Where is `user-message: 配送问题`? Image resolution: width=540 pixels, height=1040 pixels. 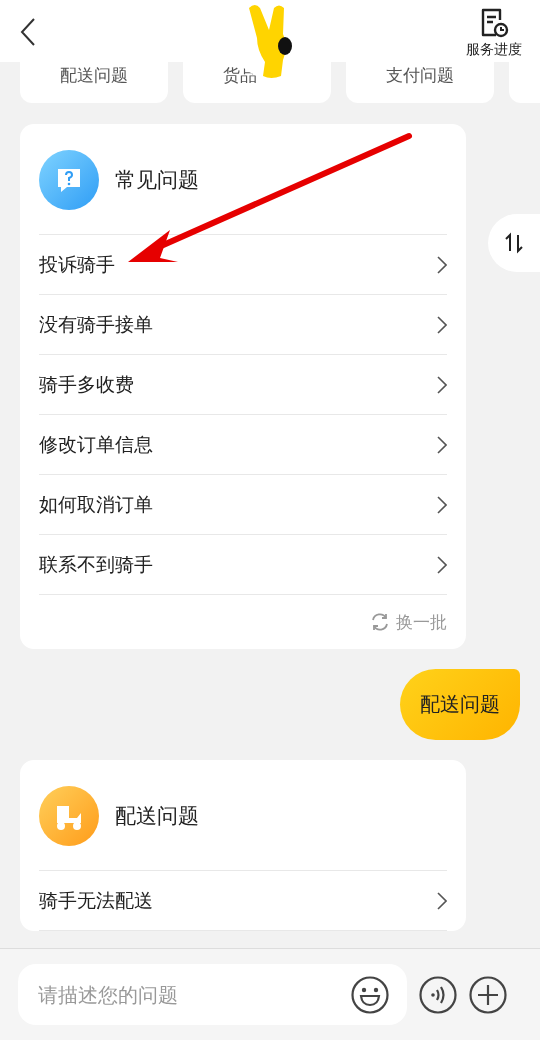
user-message: 配送问题 is located at coordinates (460, 704).